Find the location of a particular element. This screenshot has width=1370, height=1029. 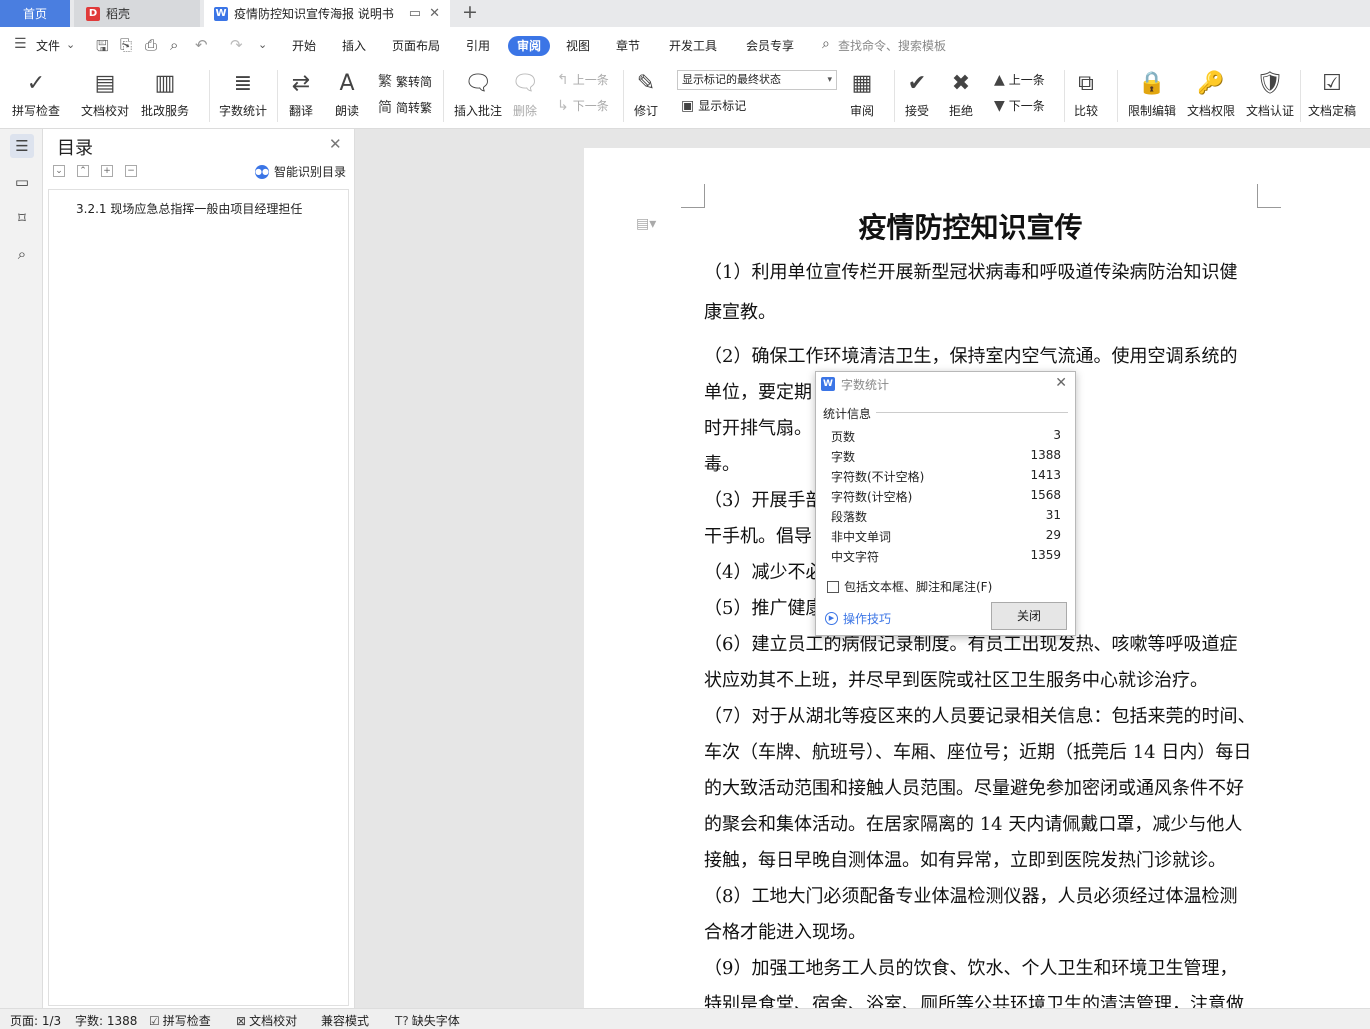

tab-daoke-label: 稻壳 is located at coordinates (118, 14).